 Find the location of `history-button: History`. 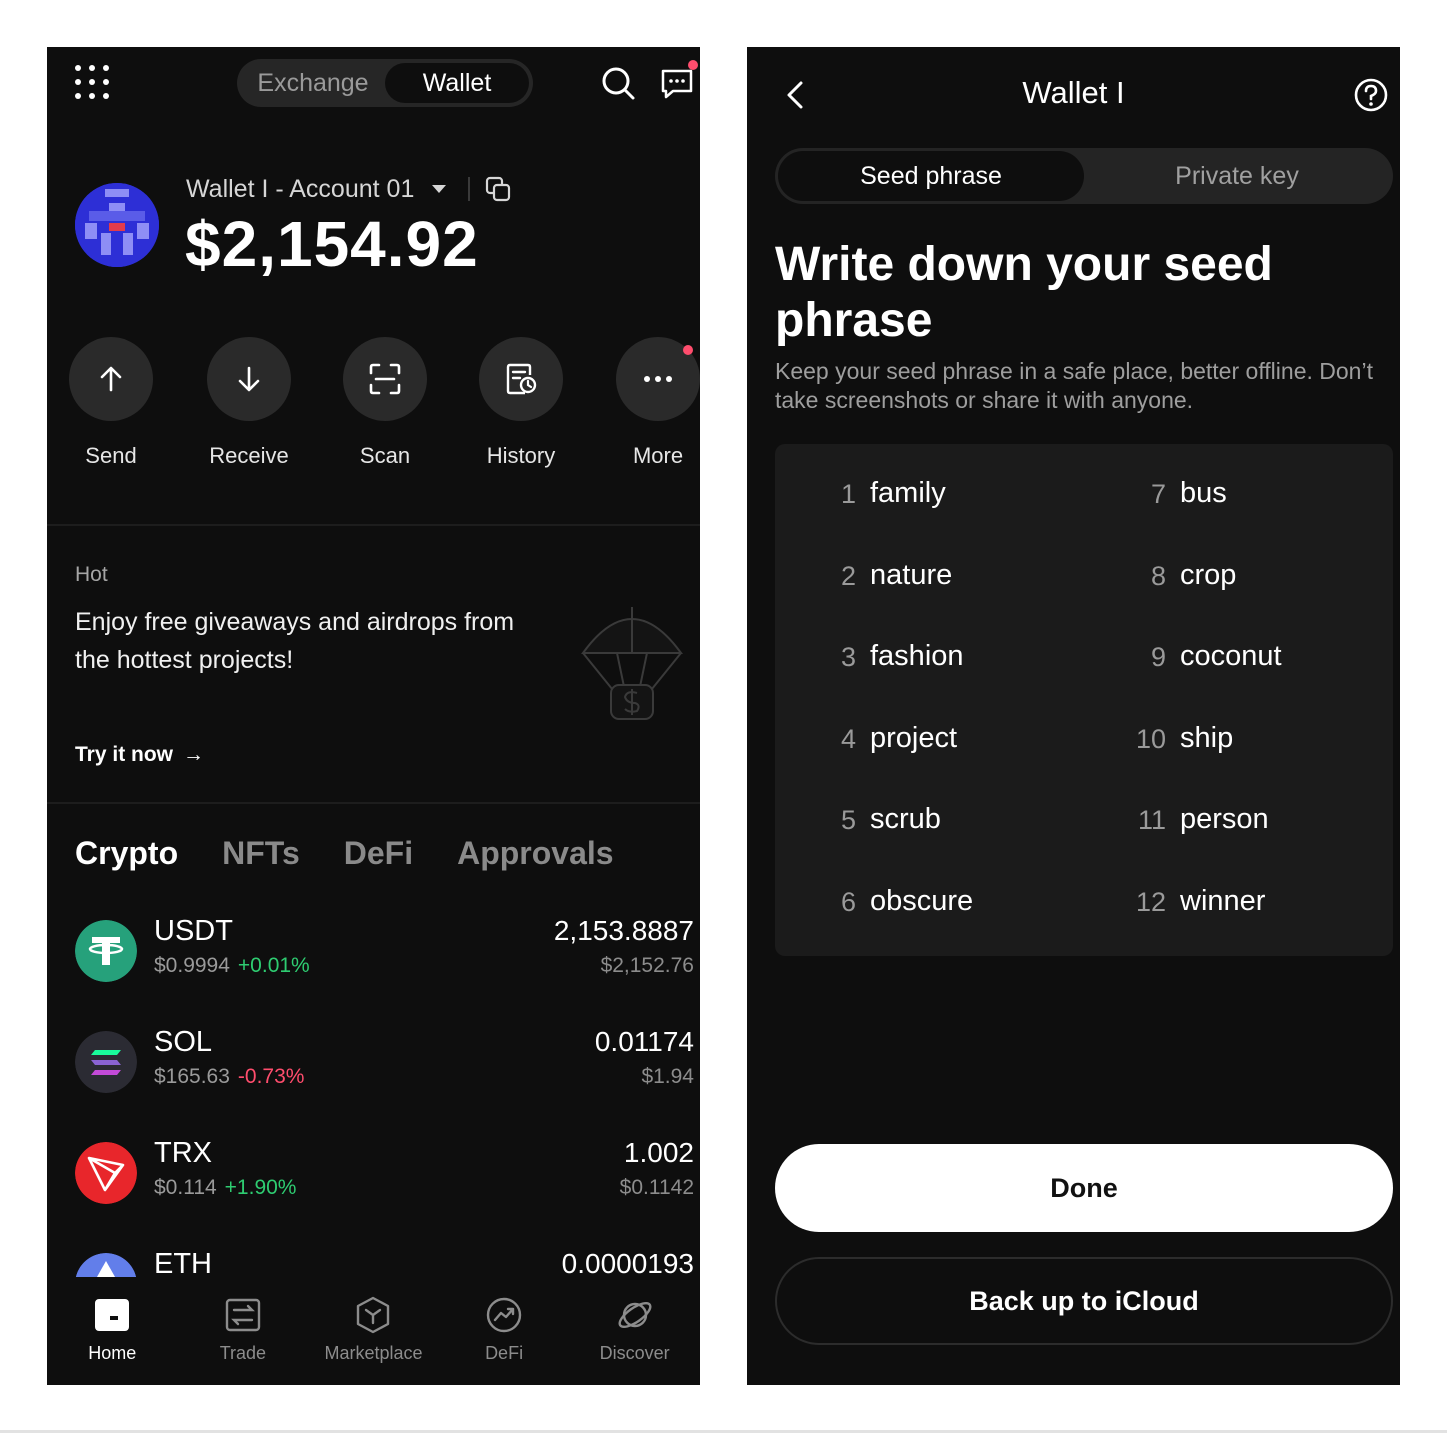

history-button: History is located at coordinates (521, 403).